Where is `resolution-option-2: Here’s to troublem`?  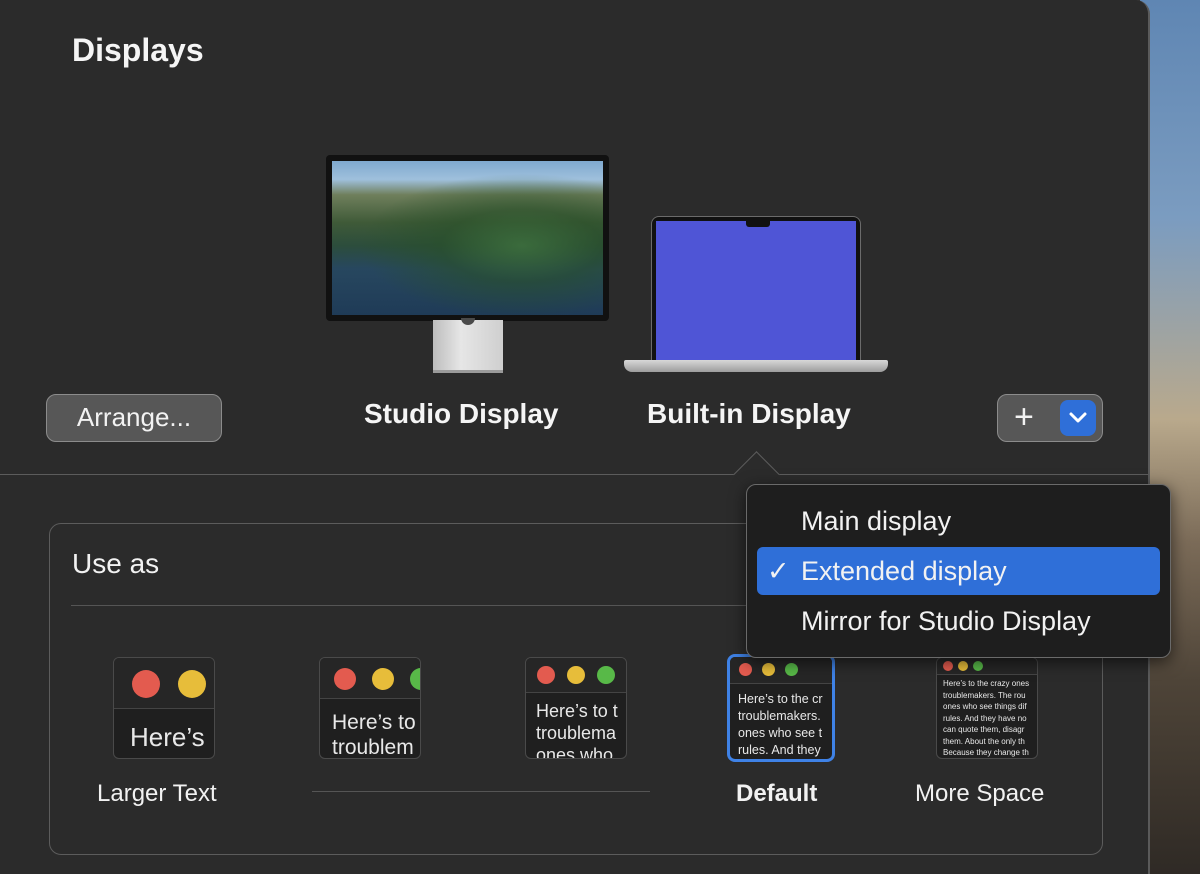 resolution-option-2: Here’s to troublem is located at coordinates (370, 708).